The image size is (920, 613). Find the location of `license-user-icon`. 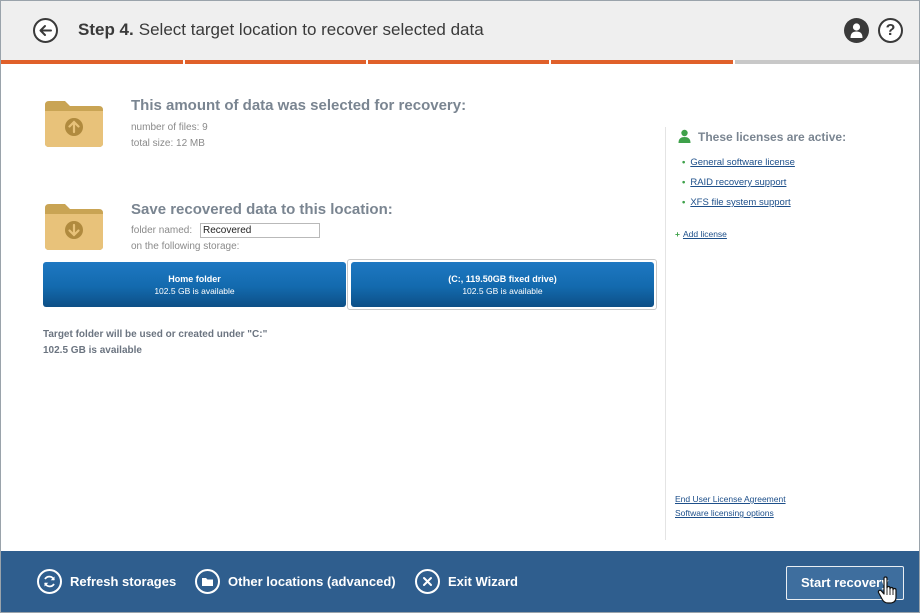

license-user-icon is located at coordinates (684, 136).